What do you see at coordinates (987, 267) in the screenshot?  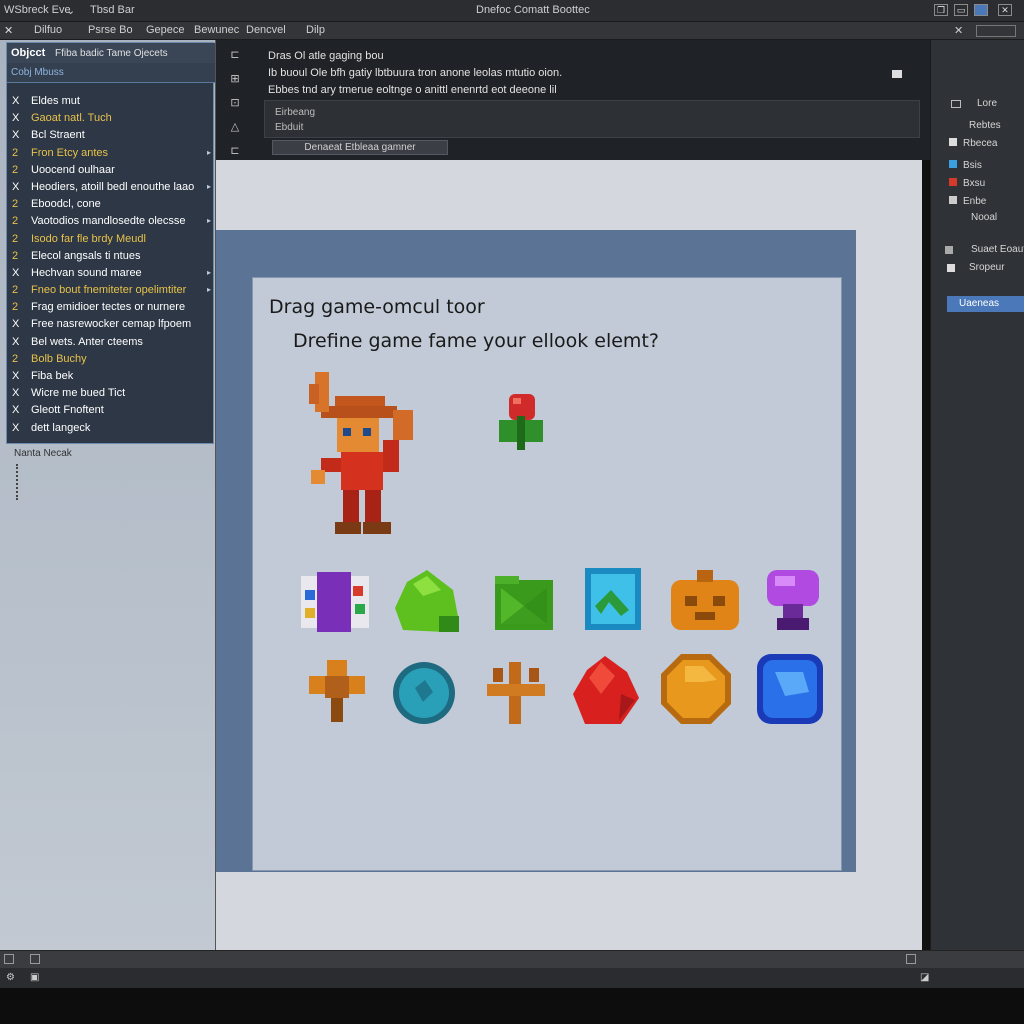 I see `layers-item-8: Sropeur` at bounding box center [987, 267].